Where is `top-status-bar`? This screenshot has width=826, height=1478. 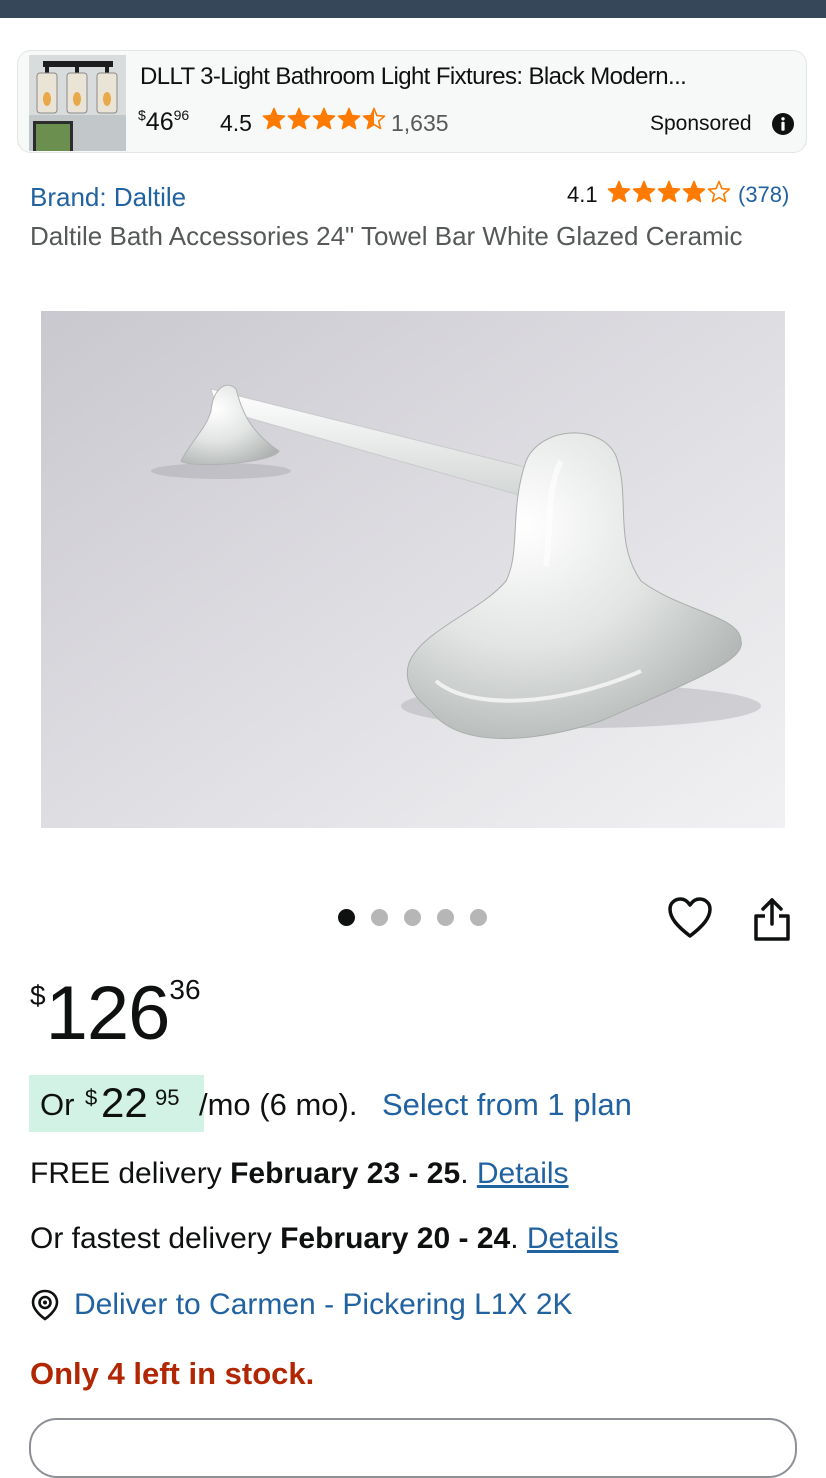 top-status-bar is located at coordinates (413, 9).